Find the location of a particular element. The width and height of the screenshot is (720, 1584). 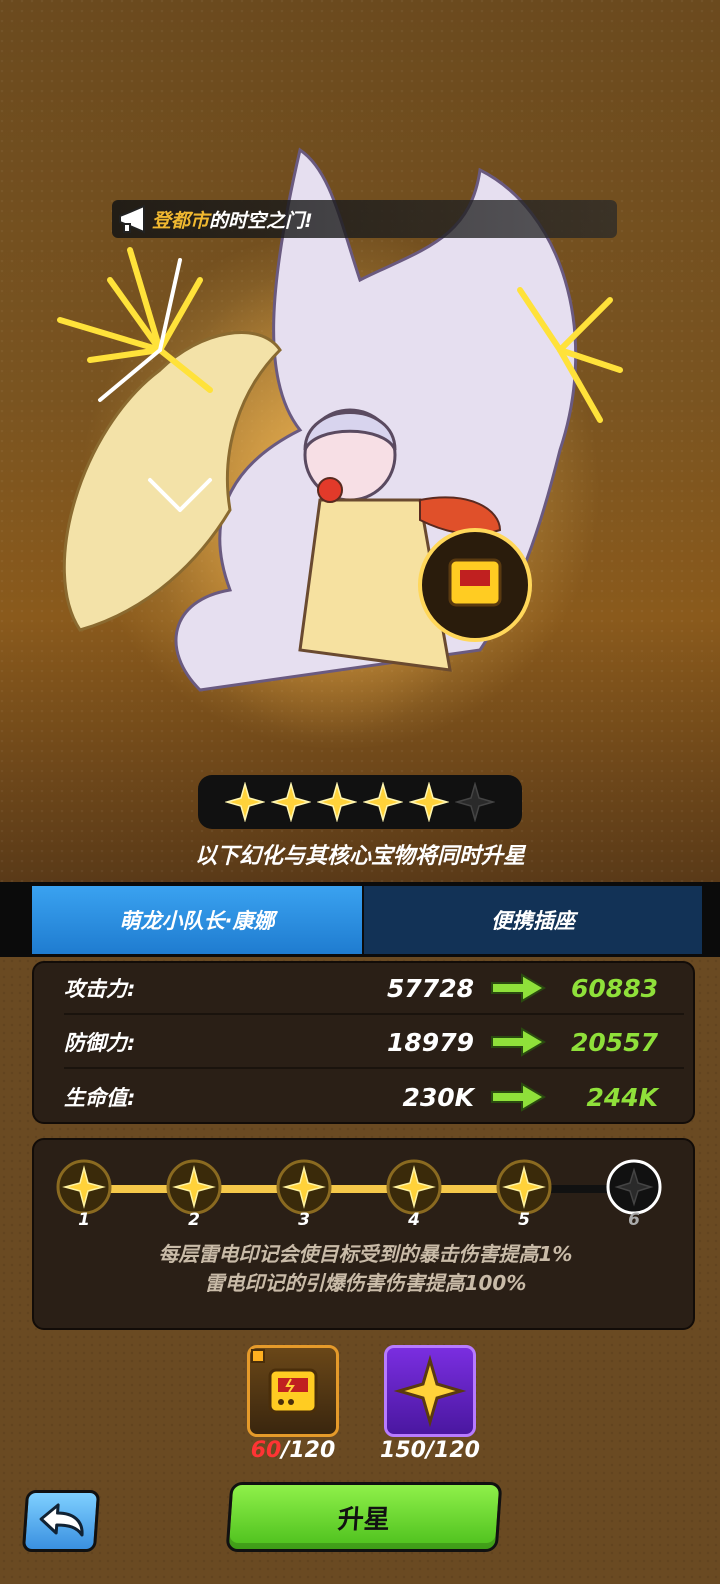

tab-character: 萌龙小队长·康娜 is located at coordinates (197, 920).